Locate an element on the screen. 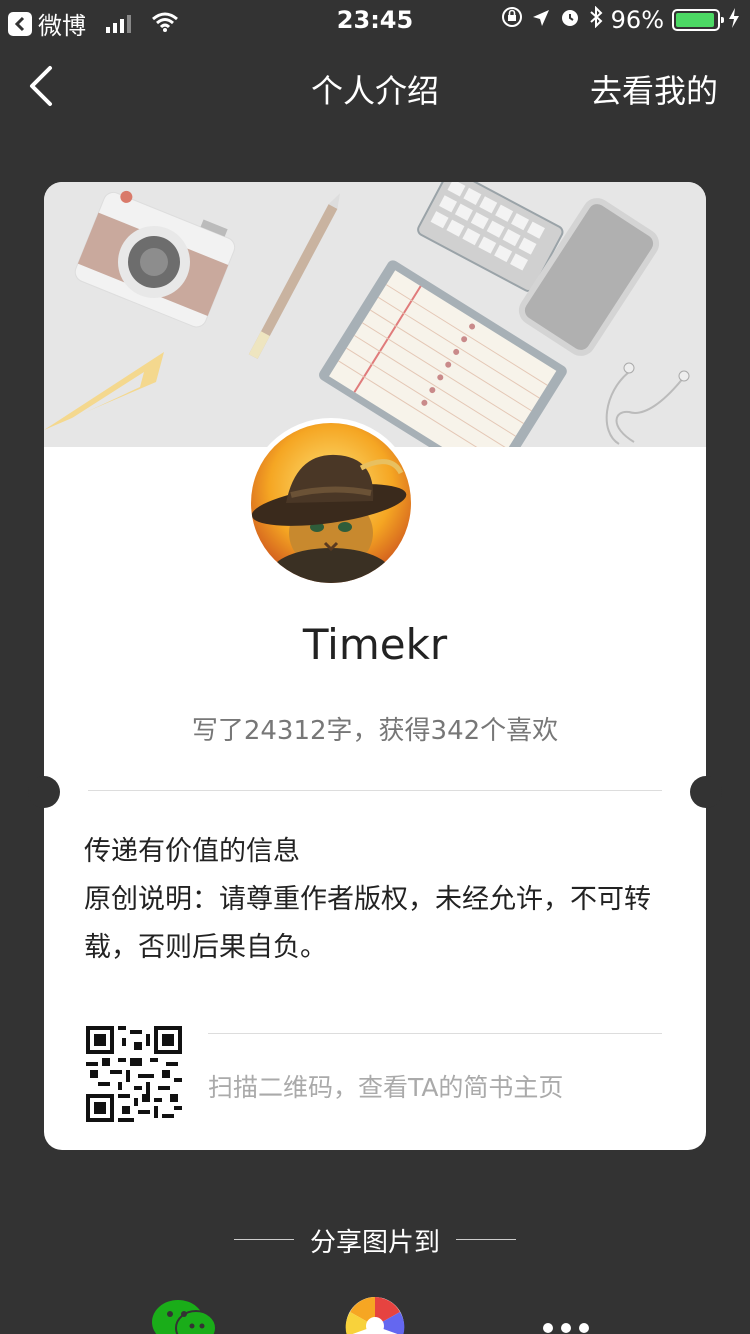  share-wechat-button is located at coordinates (185, 1315).